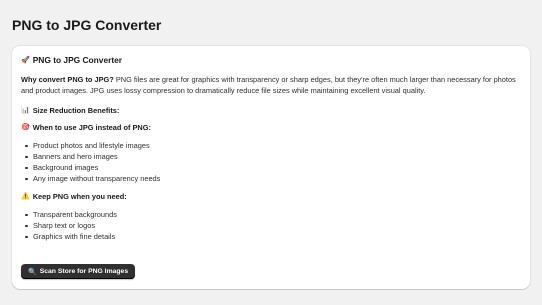 The width and height of the screenshot is (542, 305). I want to click on list-item: Any image without transparency needs, so click(273, 178).